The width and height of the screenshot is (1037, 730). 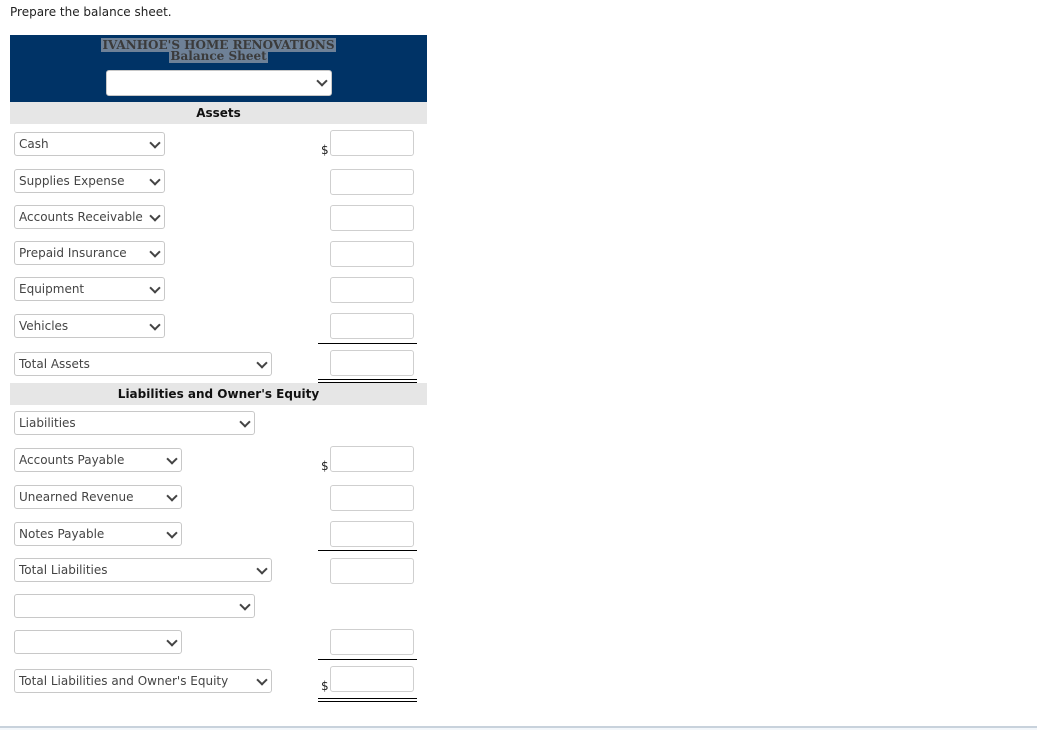 What do you see at coordinates (89, 144) in the screenshot?
I see `account-select-cash: Cash` at bounding box center [89, 144].